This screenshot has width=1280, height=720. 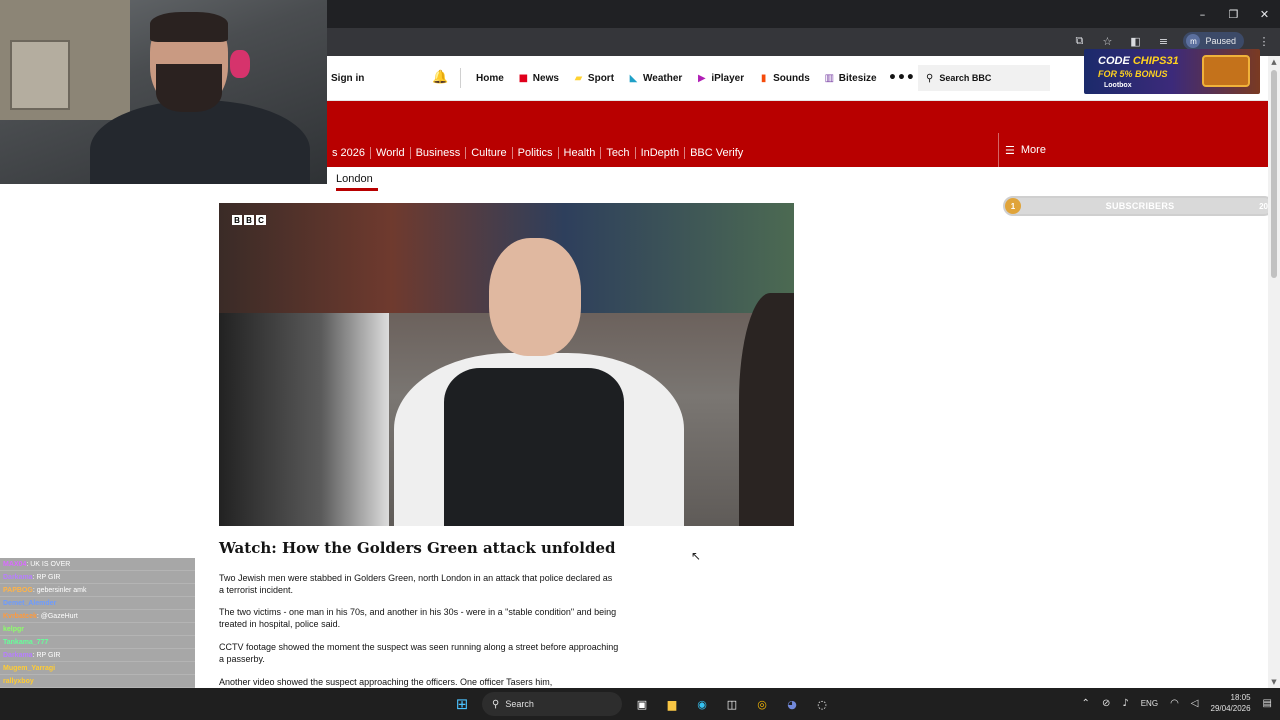 I want to click on section-nav-item-2026: s 2026, so click(x=349, y=153).